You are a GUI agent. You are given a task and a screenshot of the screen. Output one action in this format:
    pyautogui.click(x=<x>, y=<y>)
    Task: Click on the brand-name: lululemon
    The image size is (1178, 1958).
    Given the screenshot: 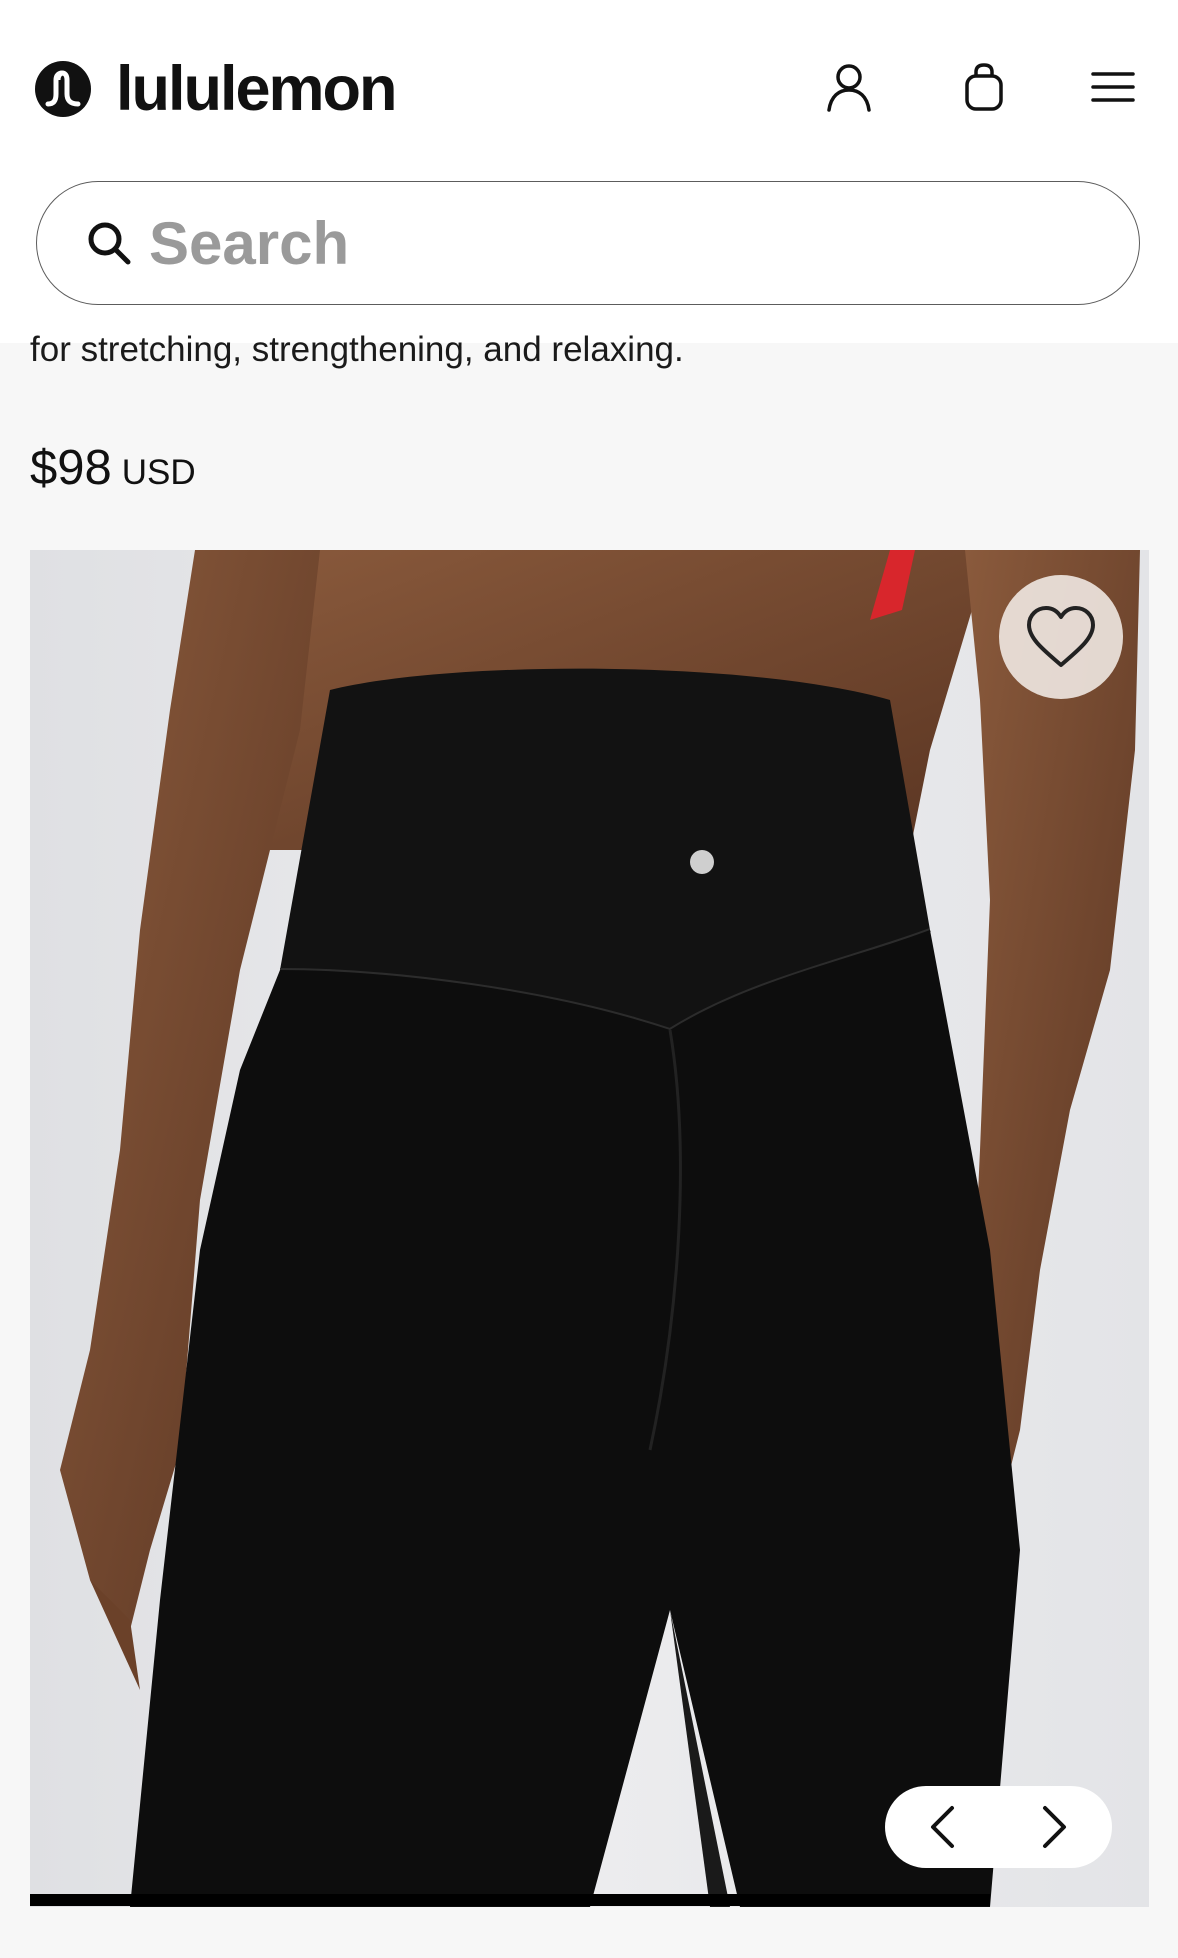 What is the action you would take?
    pyautogui.click(x=256, y=88)
    